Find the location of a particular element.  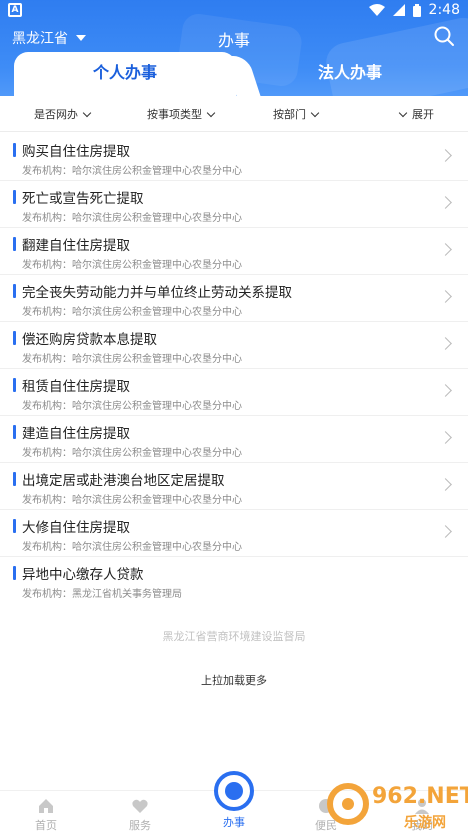

list-item: 翻建自住住房提取 发布机构：哈尔滨住房公积金管理中心农垦分中心 is located at coordinates (234, 251).